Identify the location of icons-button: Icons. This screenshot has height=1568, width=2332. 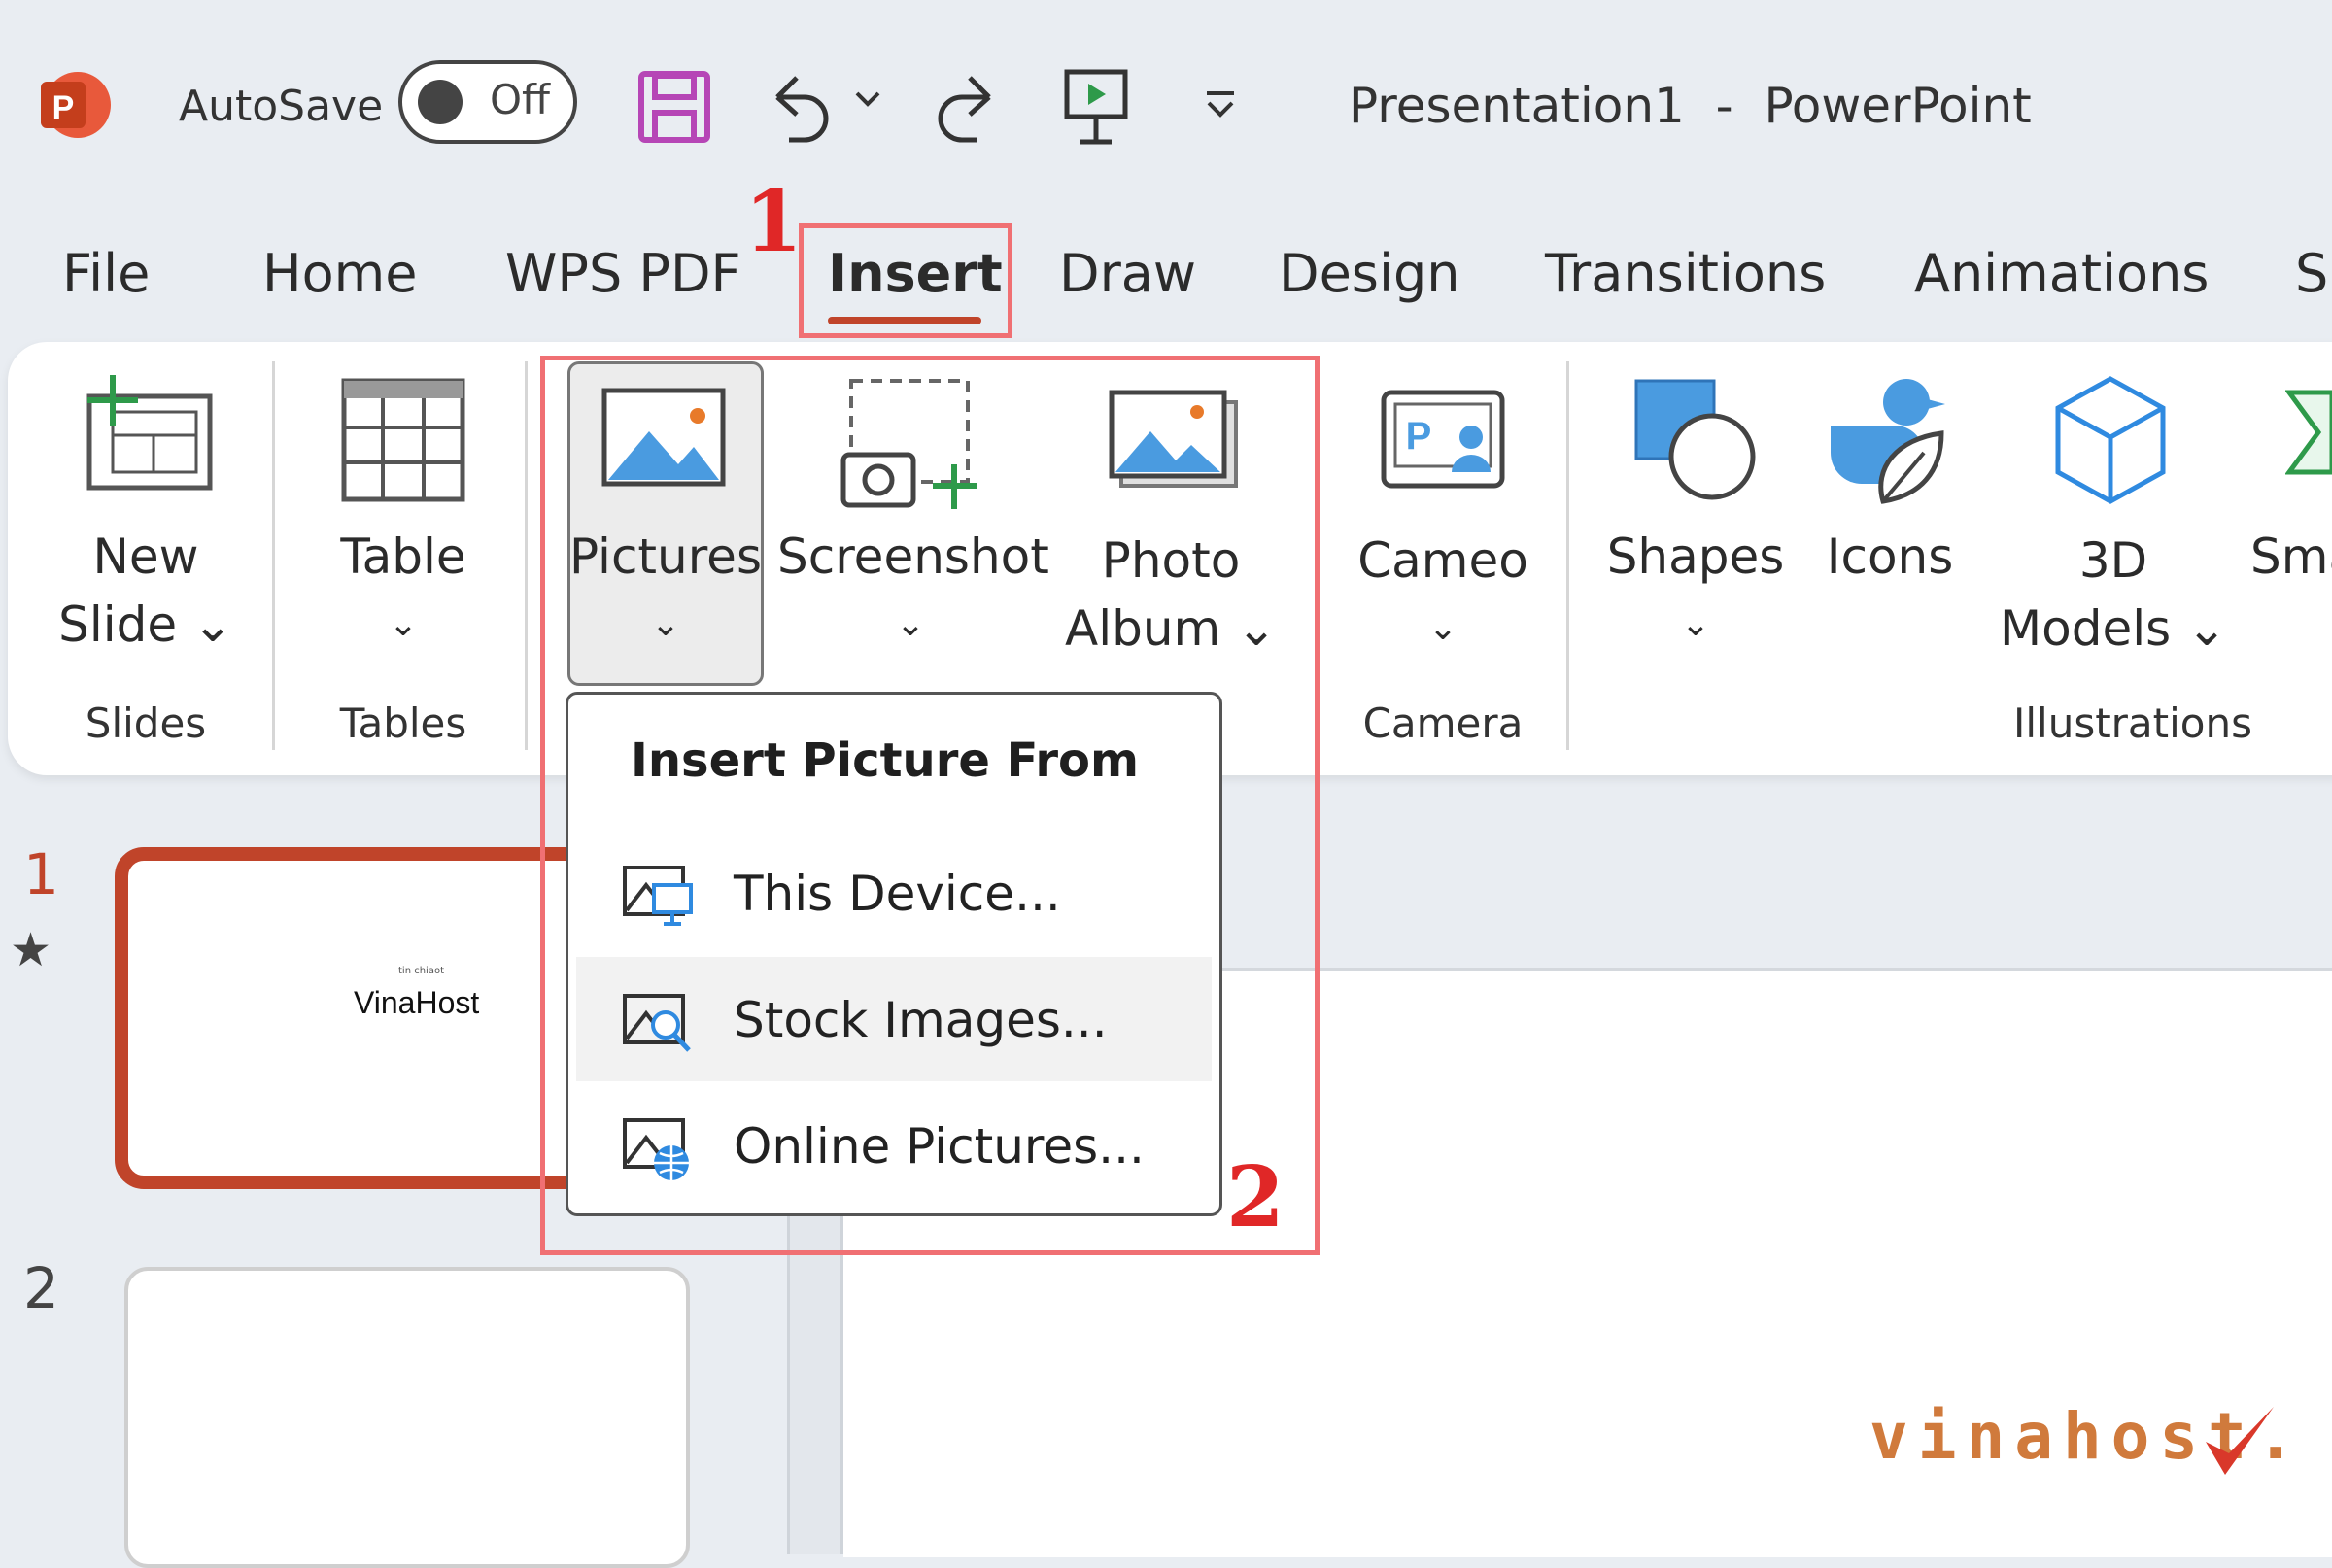
(1889, 557).